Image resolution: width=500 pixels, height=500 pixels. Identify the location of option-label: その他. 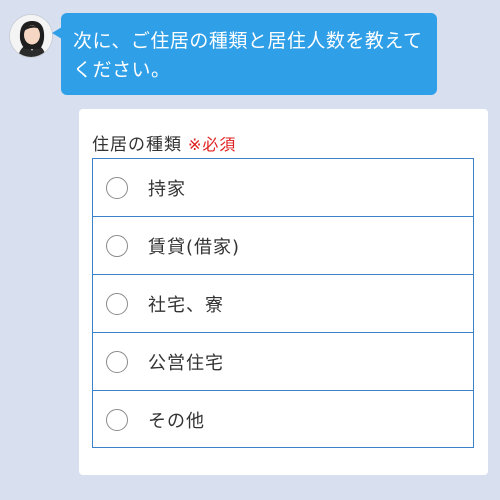
(176, 421).